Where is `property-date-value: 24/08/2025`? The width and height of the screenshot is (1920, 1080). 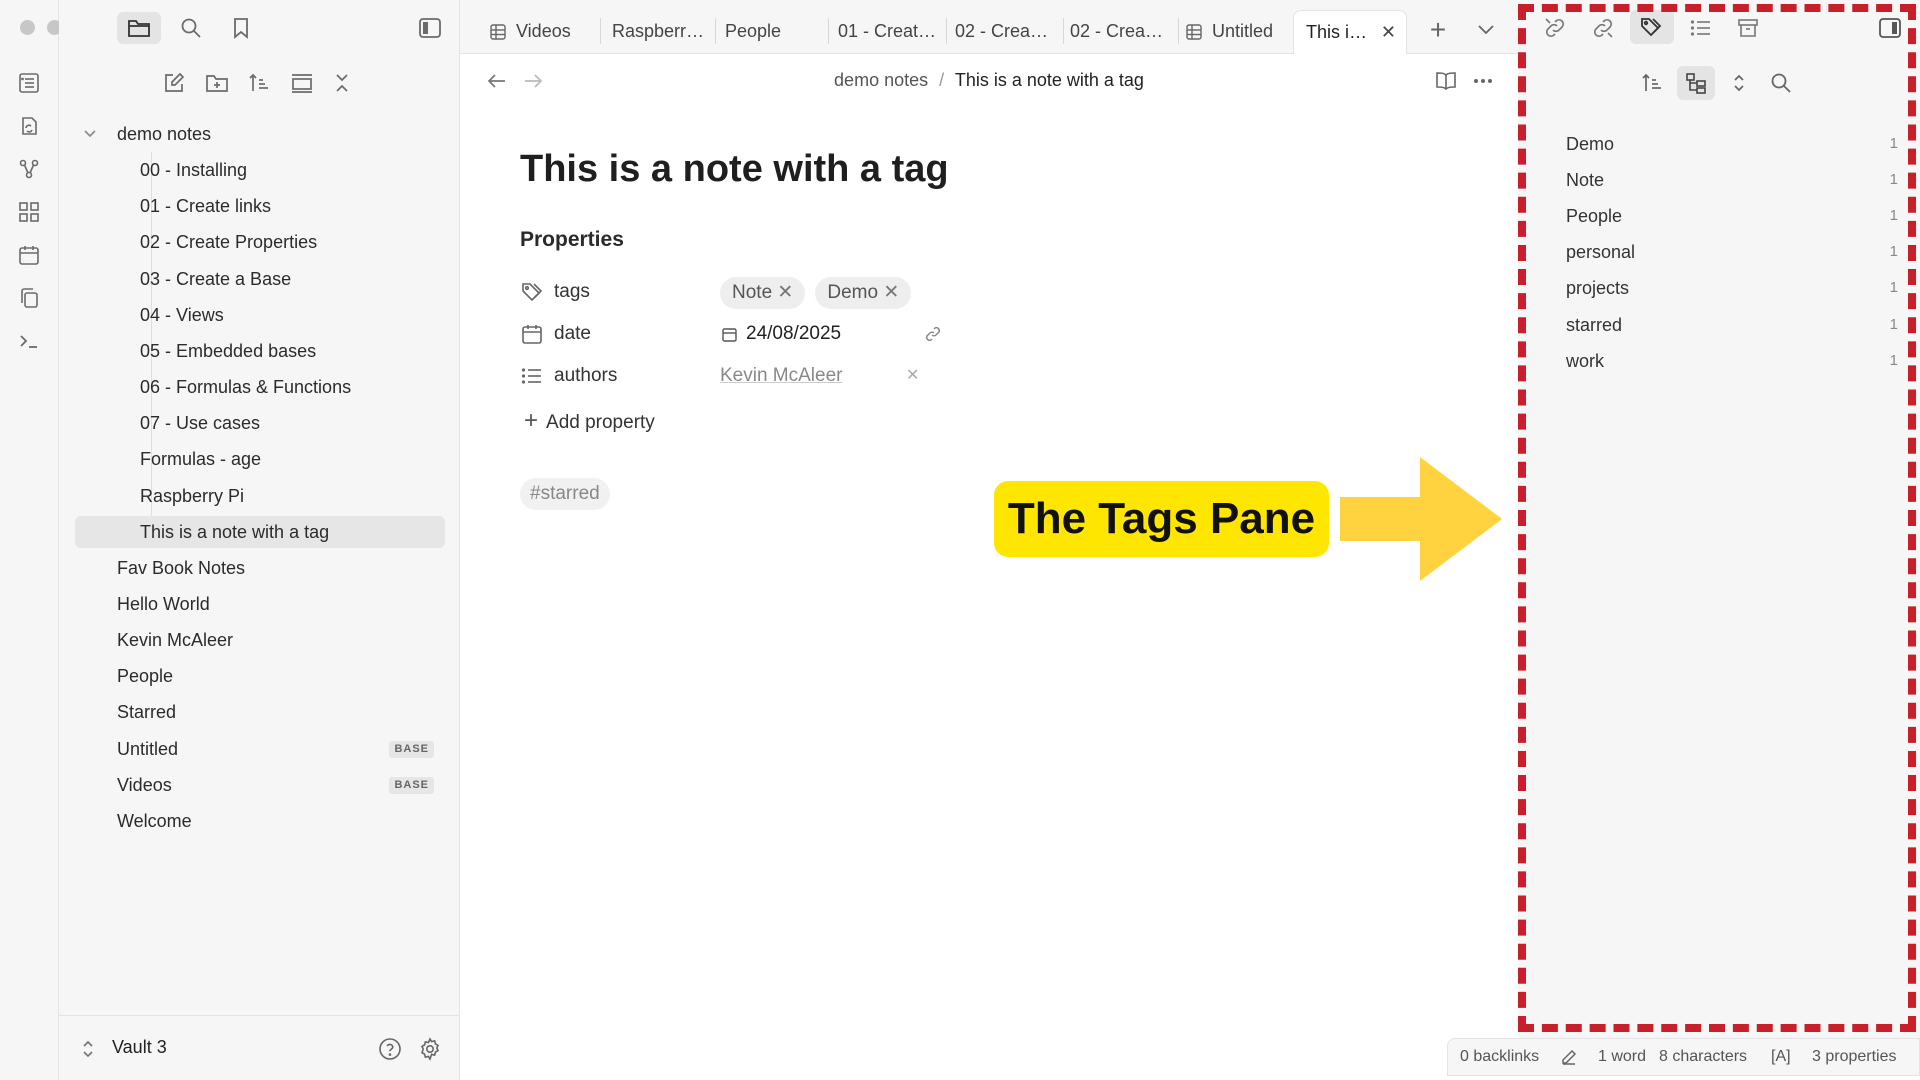
property-date-value: 24/08/2025 is located at coordinates (793, 334).